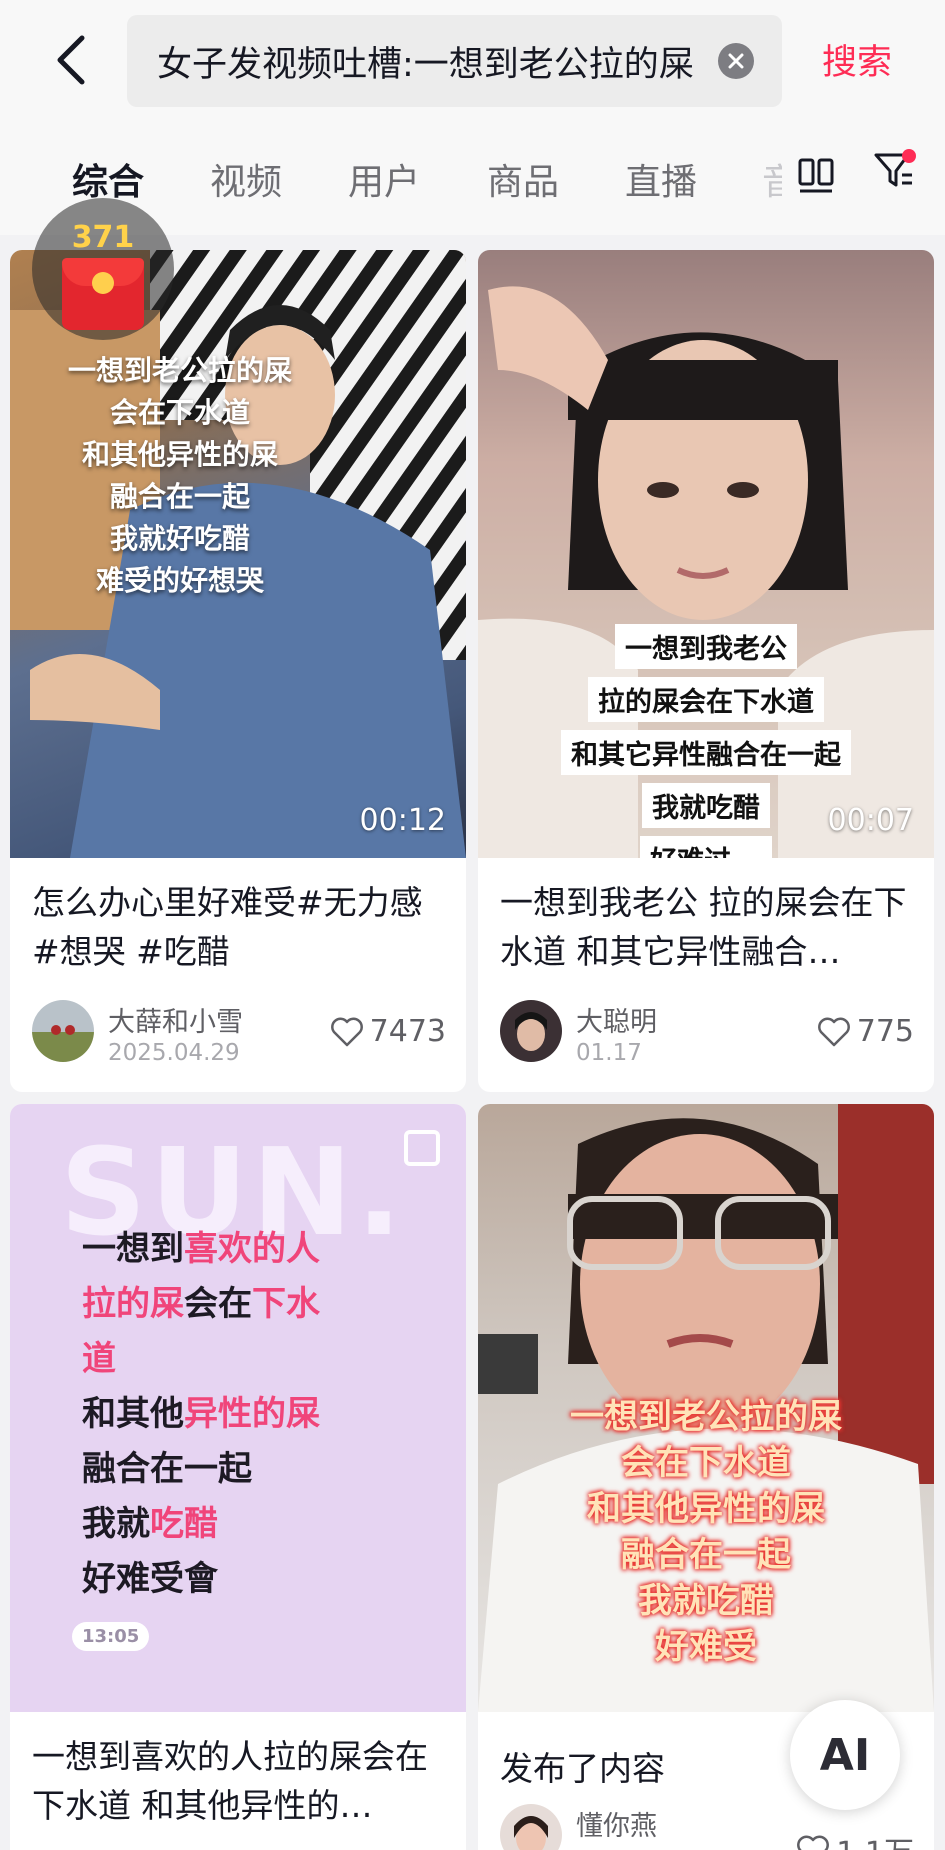  What do you see at coordinates (706, 1532) in the screenshot?
I see `thumbnail-caption: 一想到老公拉的屎 会在下水道 和其他异性的屎 融合在一起 我就吃醋 好难受` at bounding box center [706, 1532].